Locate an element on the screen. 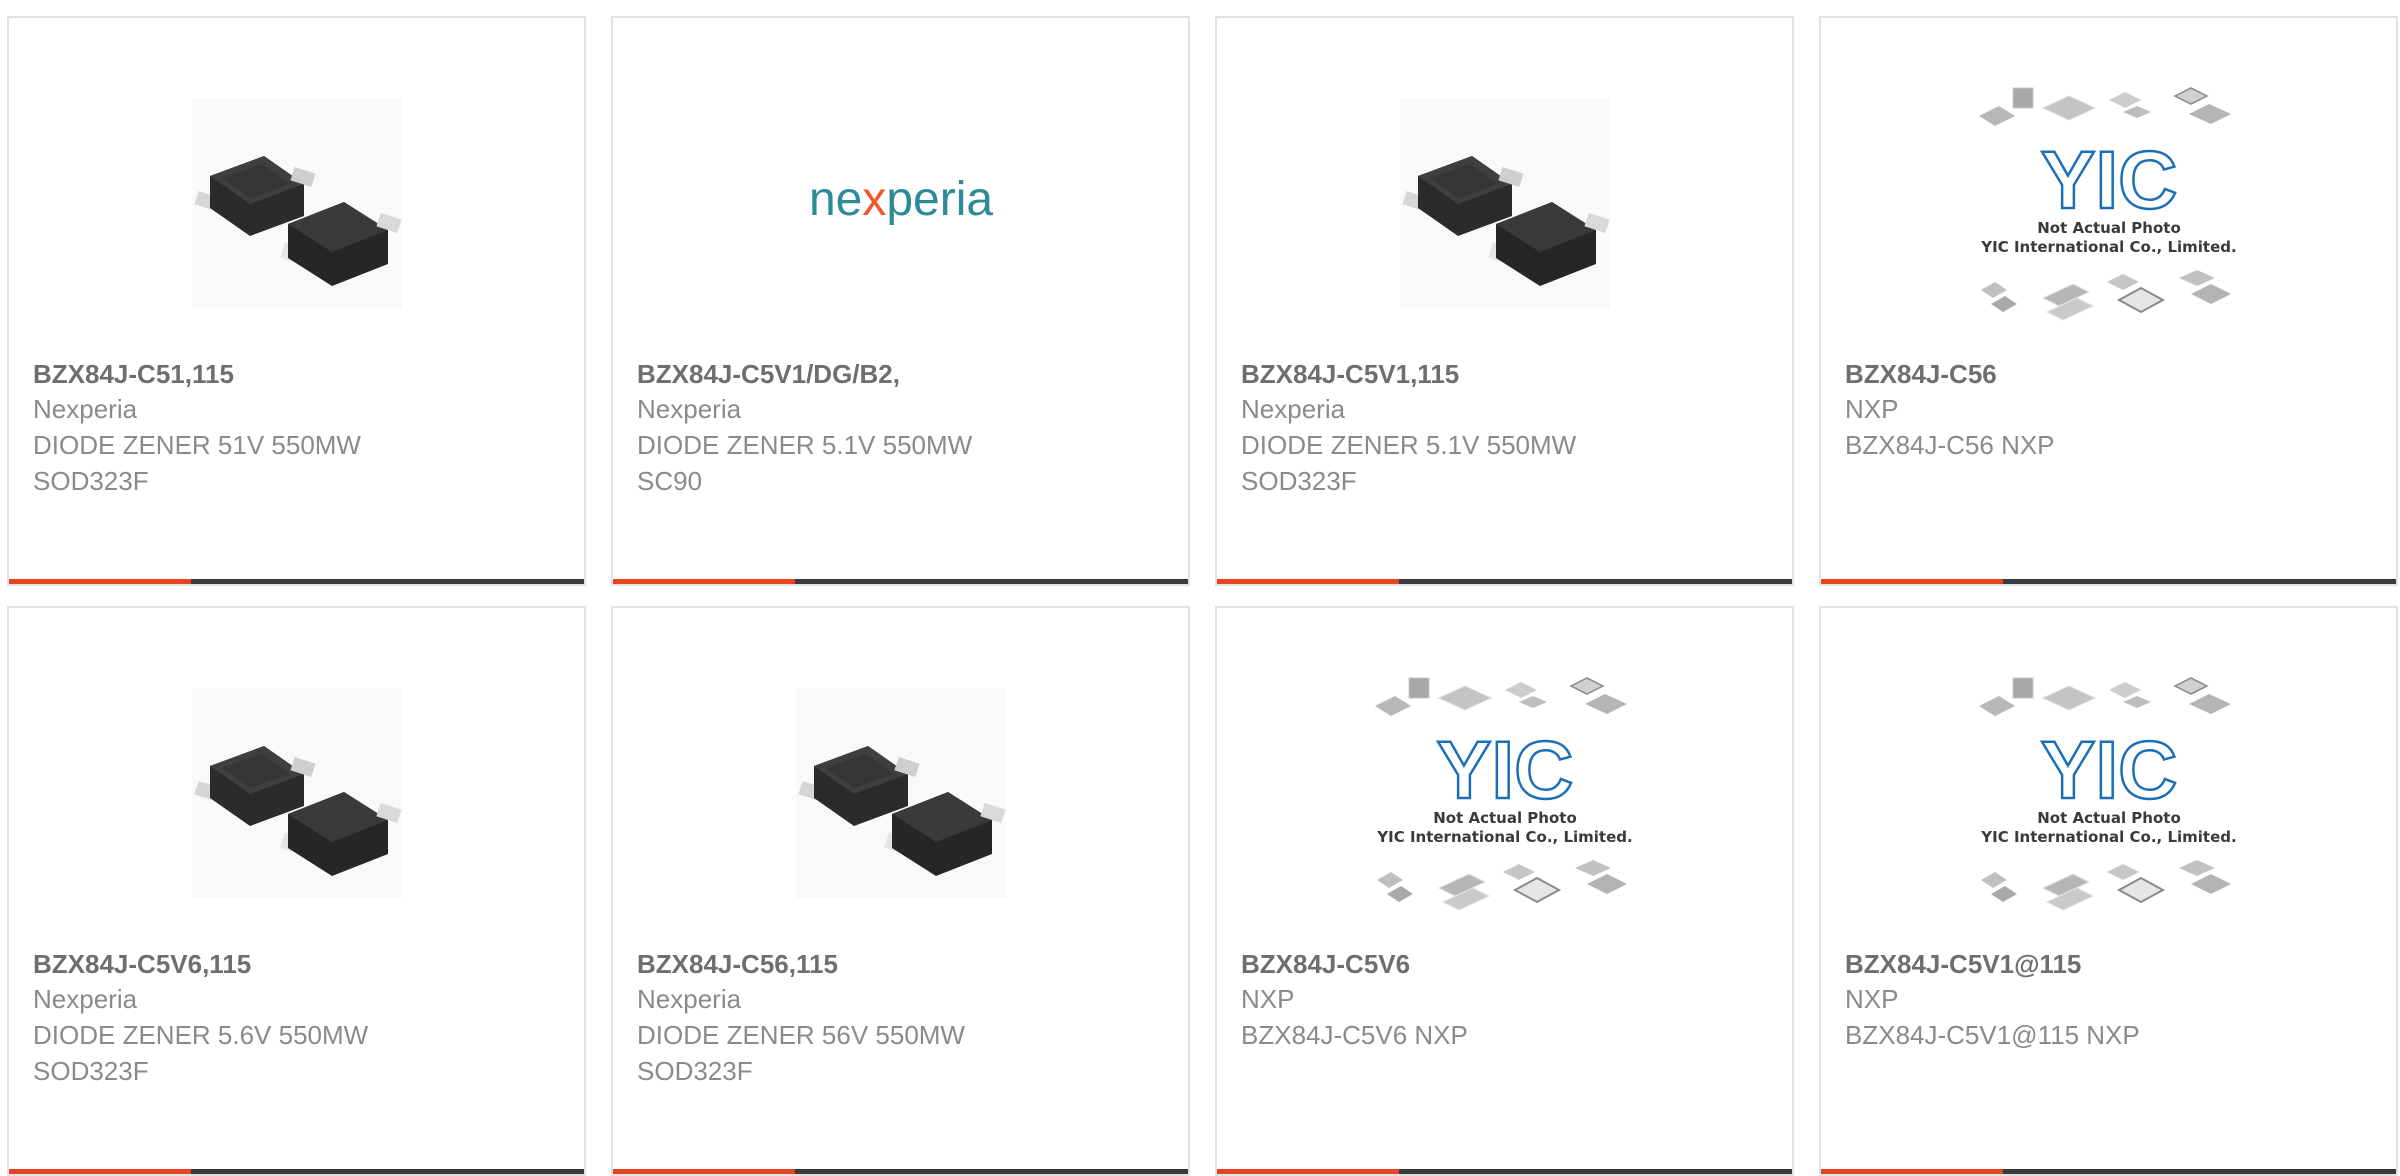  part-number-link: BZX84J-C56,115 is located at coordinates (904, 964).